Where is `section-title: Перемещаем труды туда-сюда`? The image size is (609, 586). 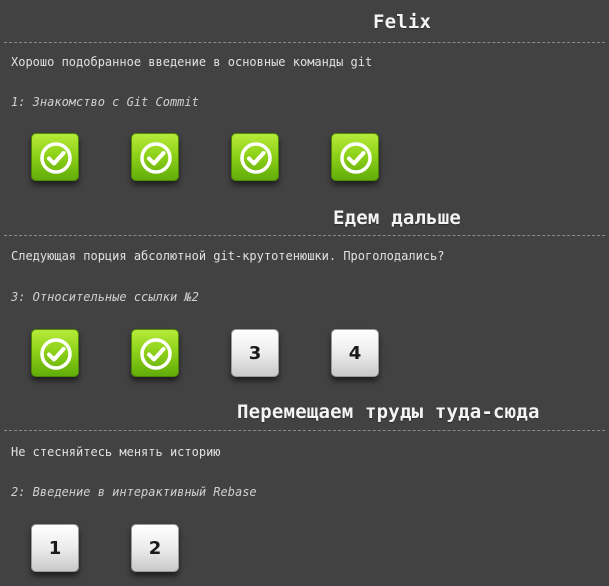
section-title: Перемещаем труды туда-сюда is located at coordinates (388, 412).